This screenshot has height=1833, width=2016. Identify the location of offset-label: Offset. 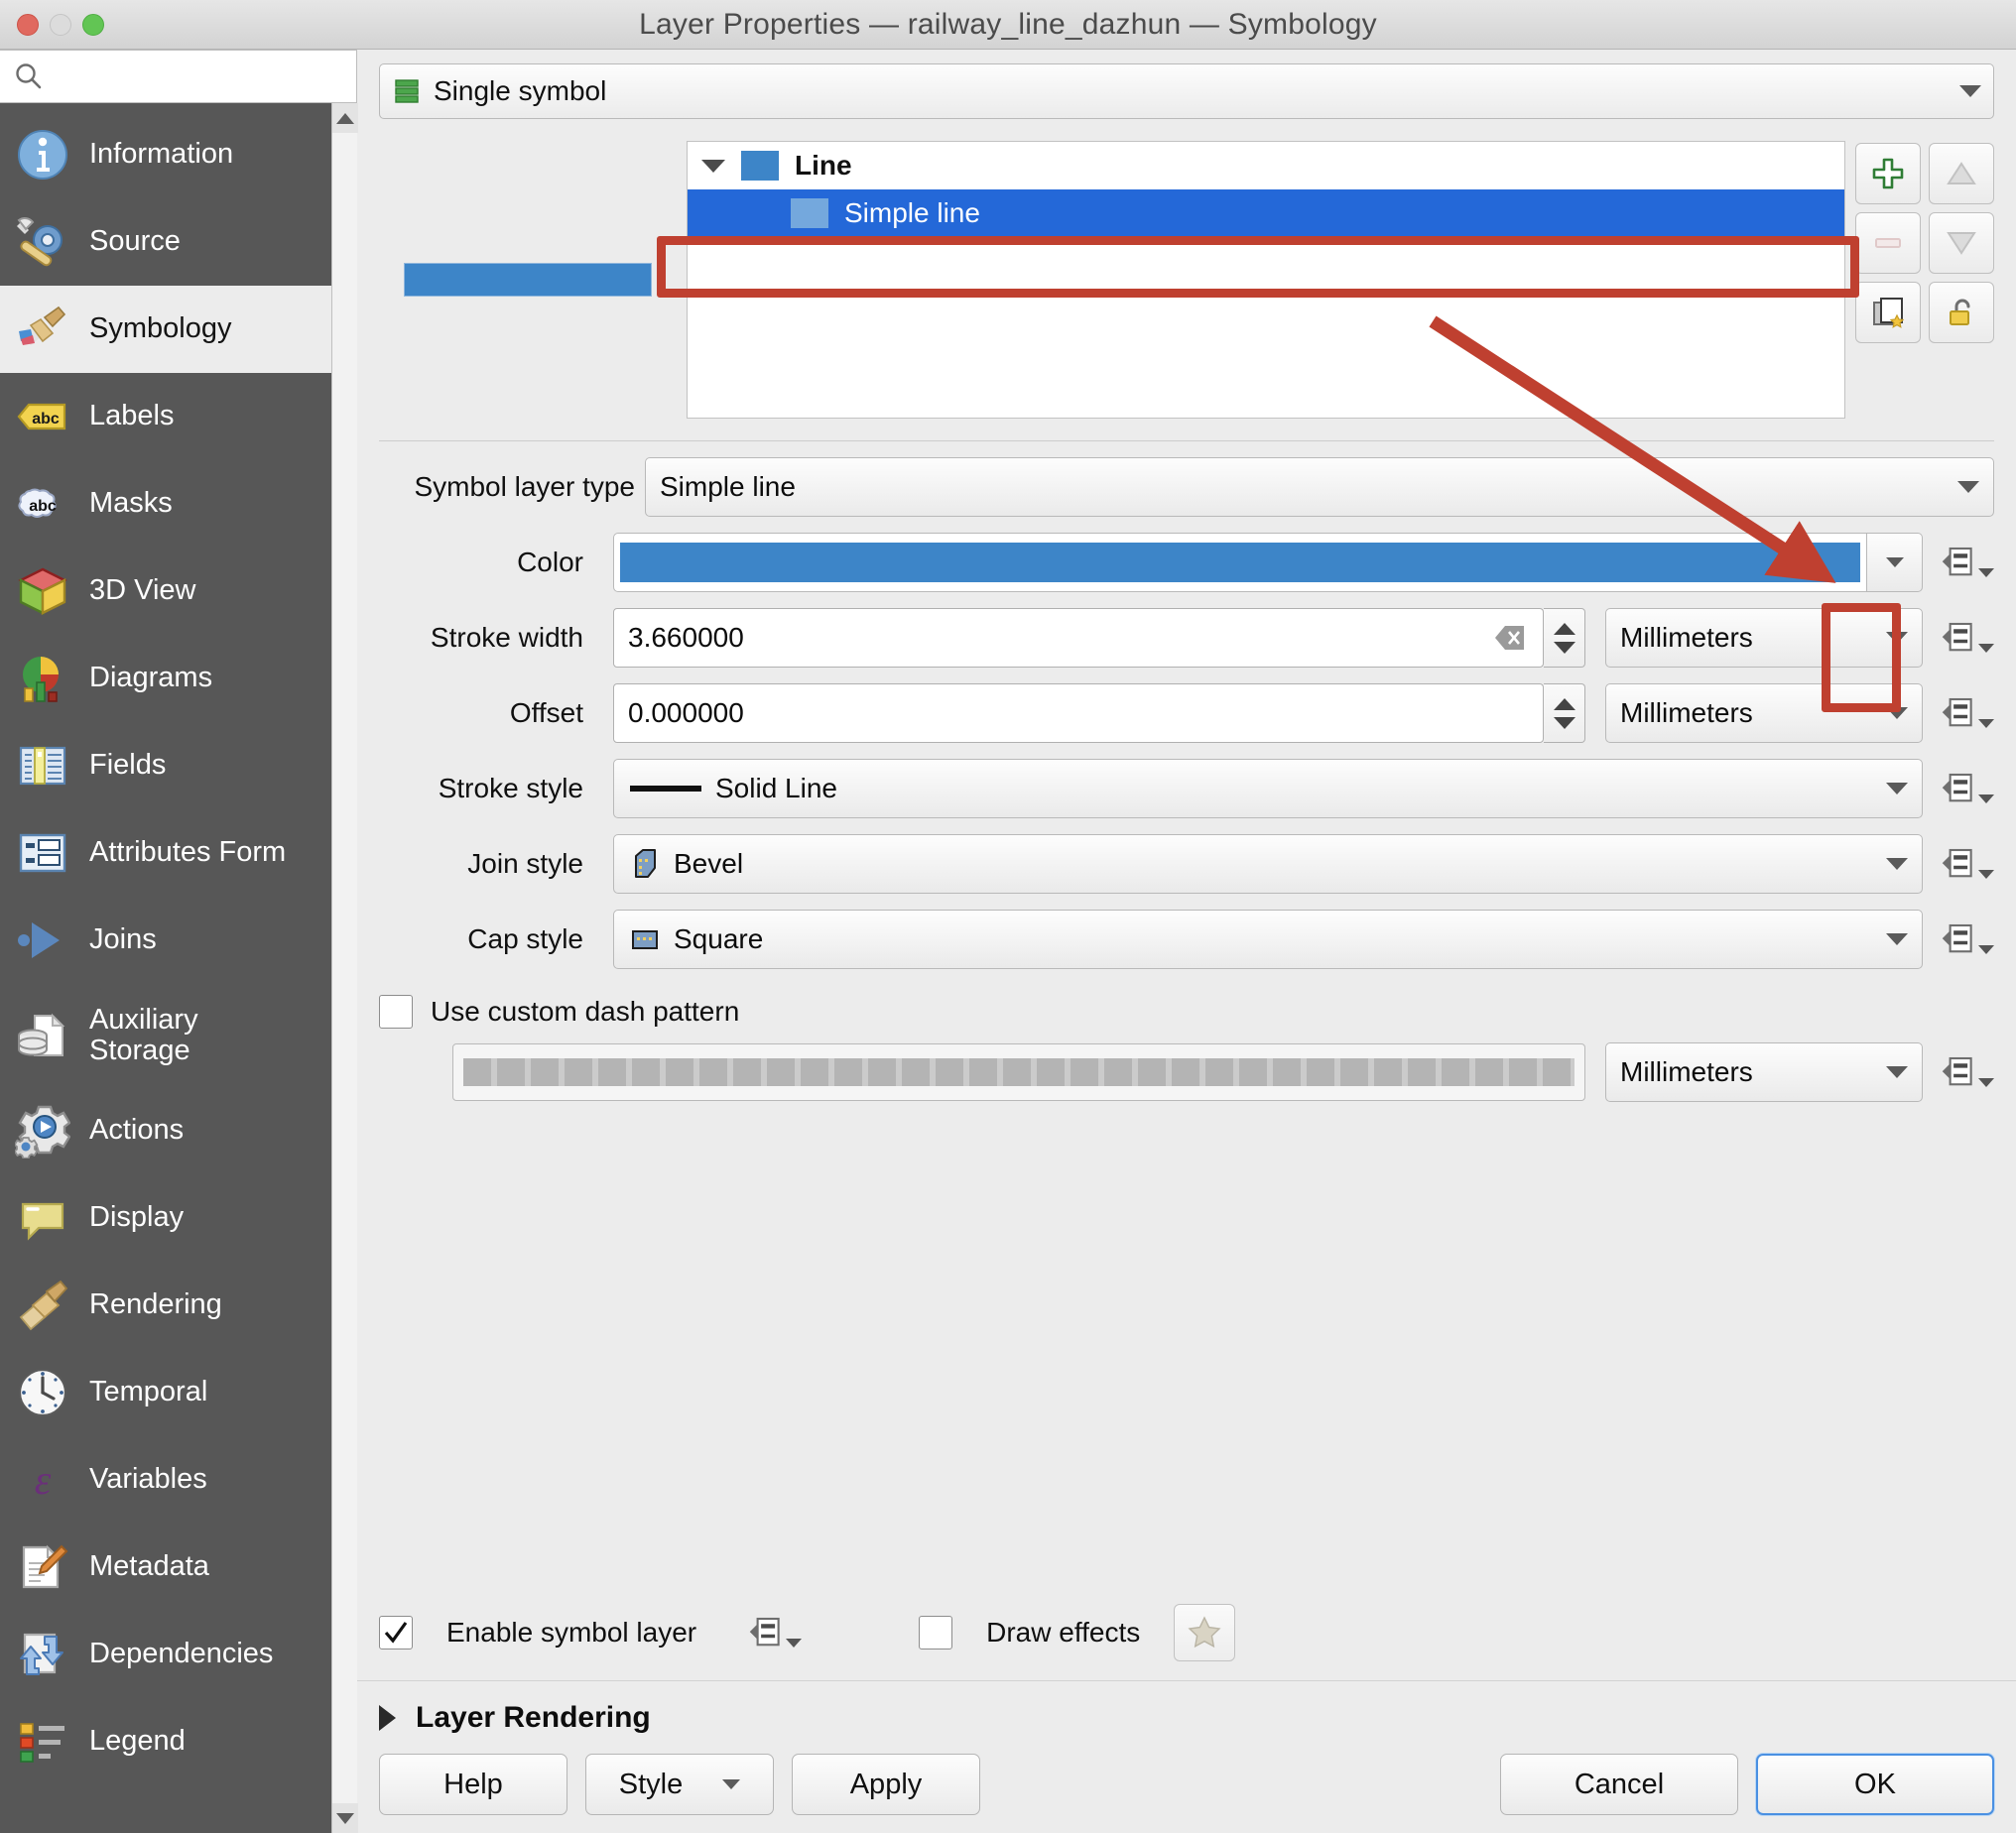
(546, 712).